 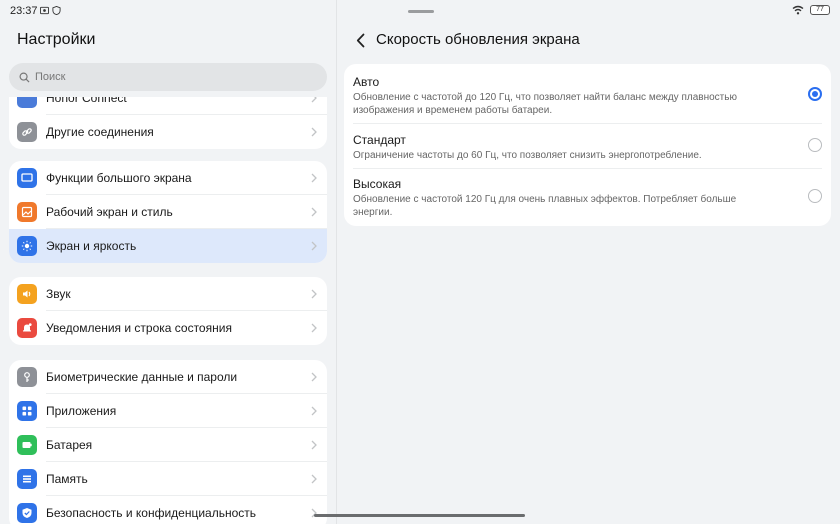 What do you see at coordinates (109, 212) in the screenshot?
I see `sidebar-item-label: Рабочий экран и стиль` at bounding box center [109, 212].